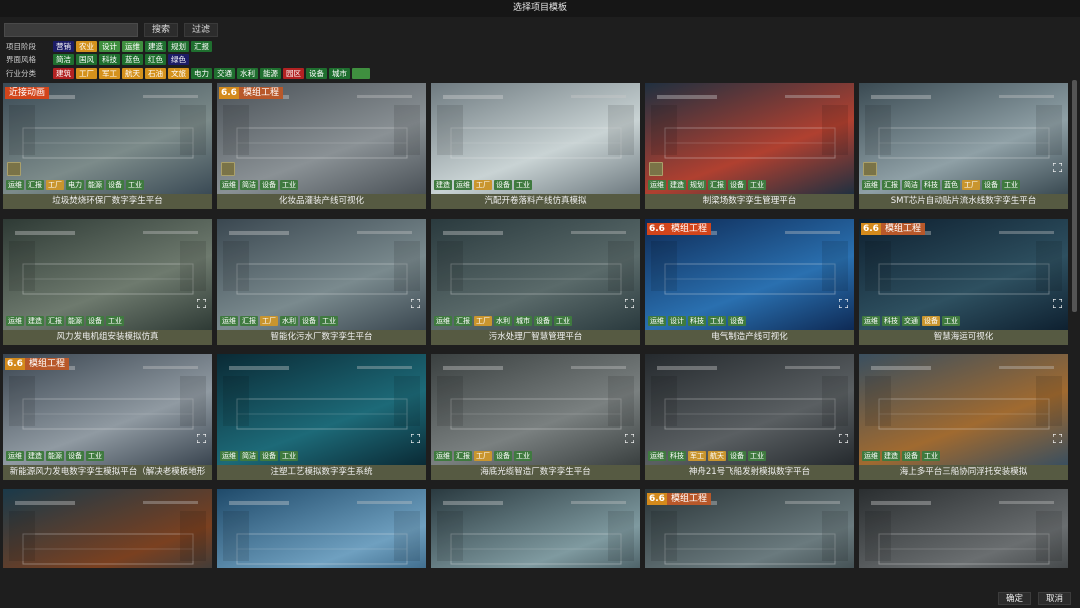  I want to click on template-card: 运维 建造 汇报 能源 设备 工业 风力发电机组安装模拟仿真, so click(107, 282).